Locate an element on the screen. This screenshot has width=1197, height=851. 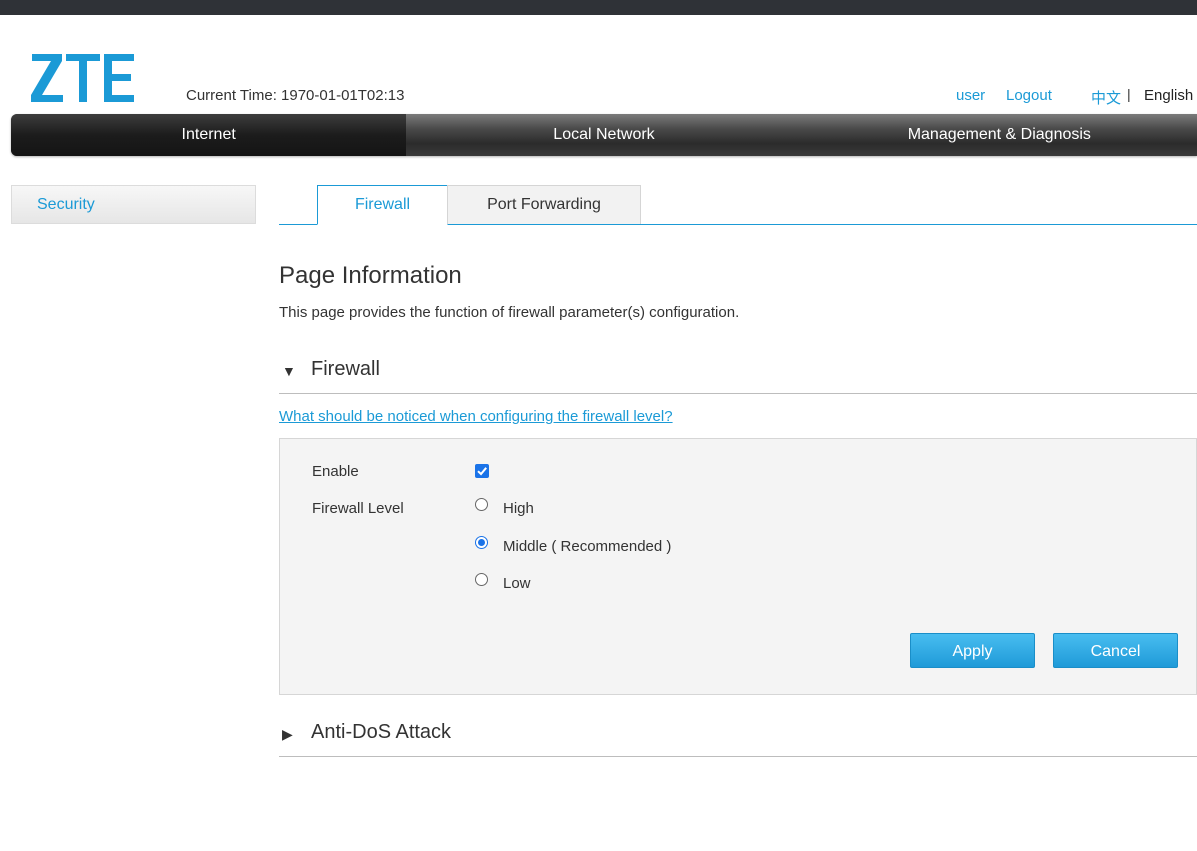
antidos-section-title: Anti-DoS Attack is located at coordinates (381, 732).